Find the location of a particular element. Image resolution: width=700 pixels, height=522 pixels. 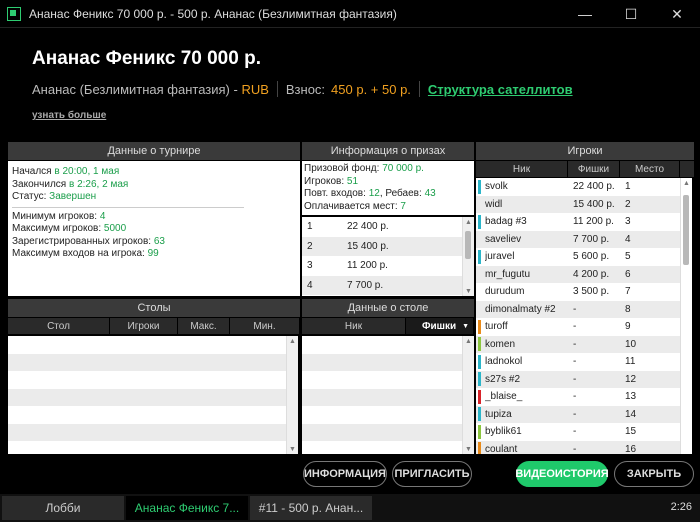

prize-amount: 22 400 р. is located at coordinates (368, 227).